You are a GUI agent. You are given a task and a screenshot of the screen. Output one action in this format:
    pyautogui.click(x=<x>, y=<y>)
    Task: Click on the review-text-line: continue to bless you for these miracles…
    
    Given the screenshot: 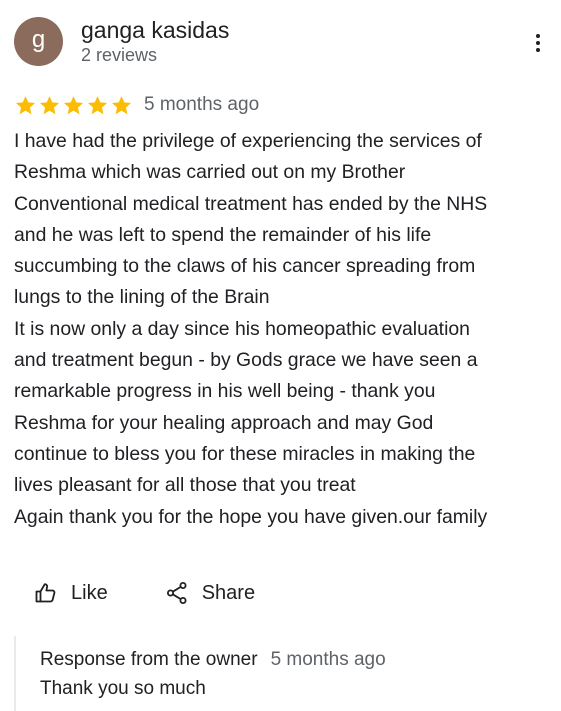 What is the action you would take?
    pyautogui.click(x=245, y=453)
    